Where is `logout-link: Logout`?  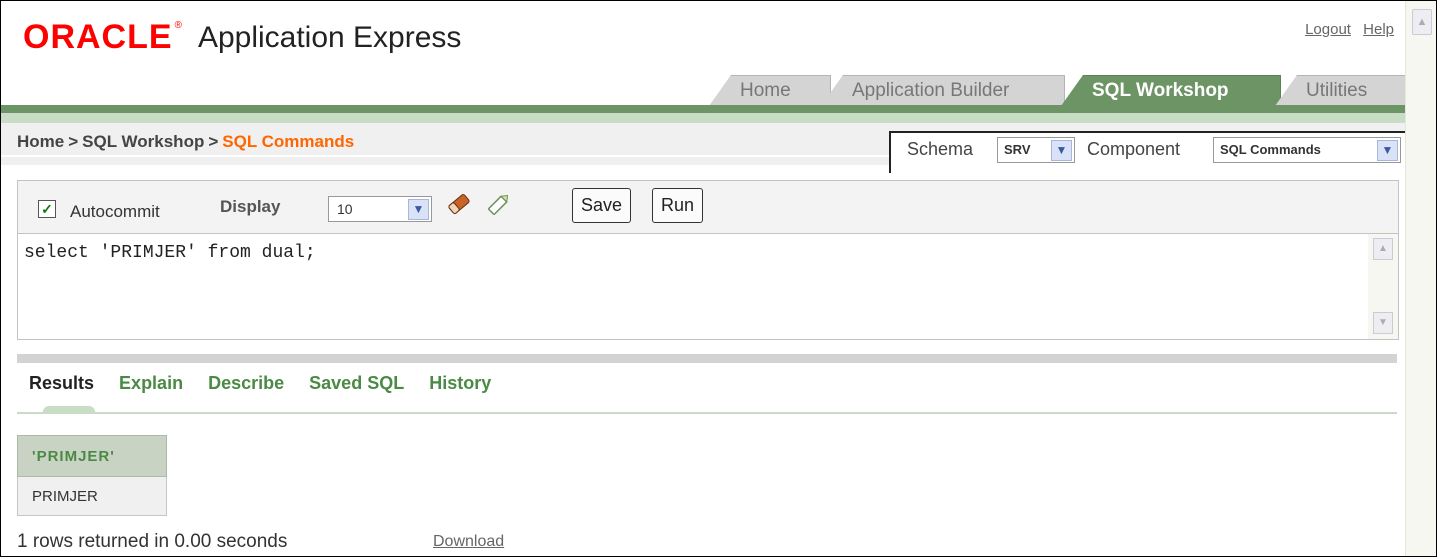 logout-link: Logout is located at coordinates (1328, 29).